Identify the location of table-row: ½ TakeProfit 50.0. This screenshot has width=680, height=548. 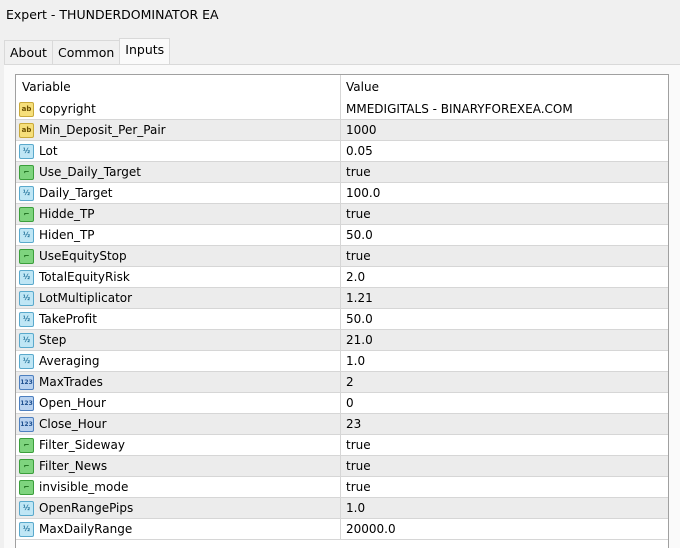
(342, 319).